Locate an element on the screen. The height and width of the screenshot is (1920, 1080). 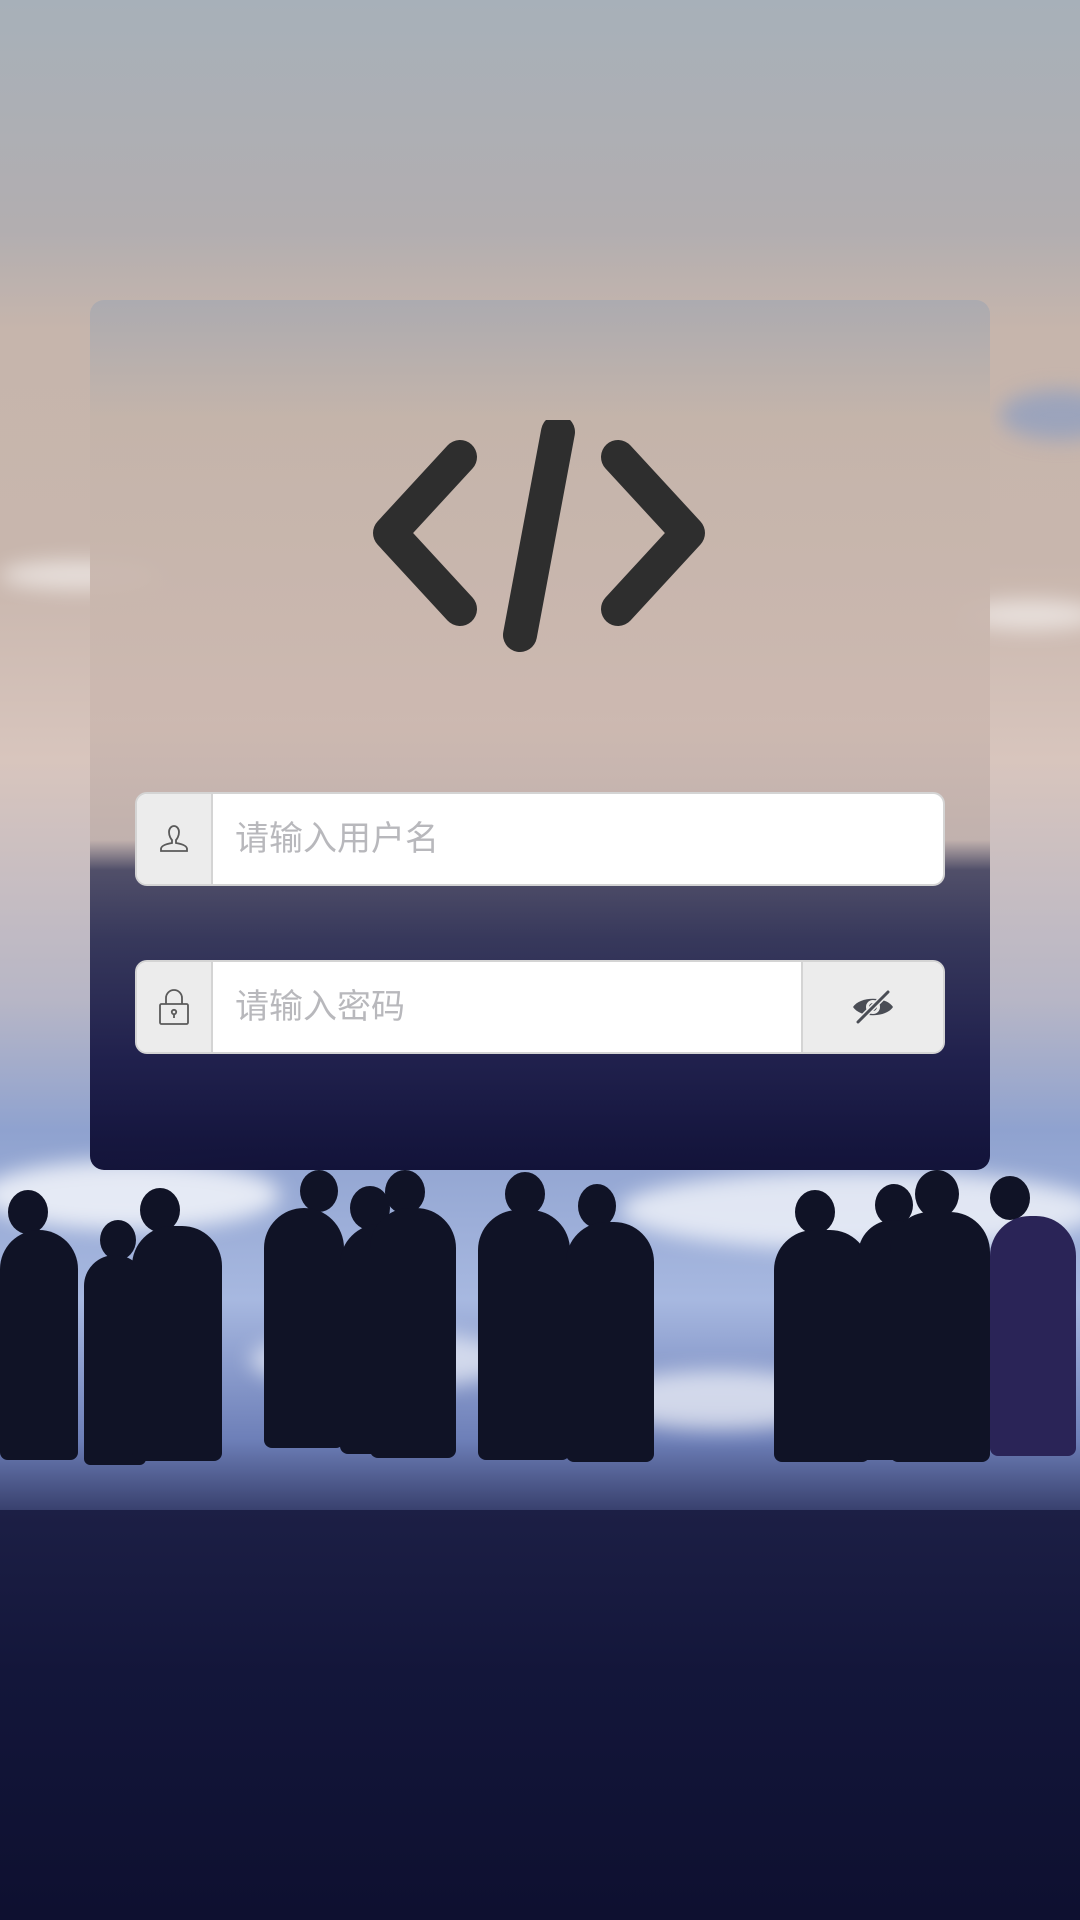
password-addon is located at coordinates (175, 1007).